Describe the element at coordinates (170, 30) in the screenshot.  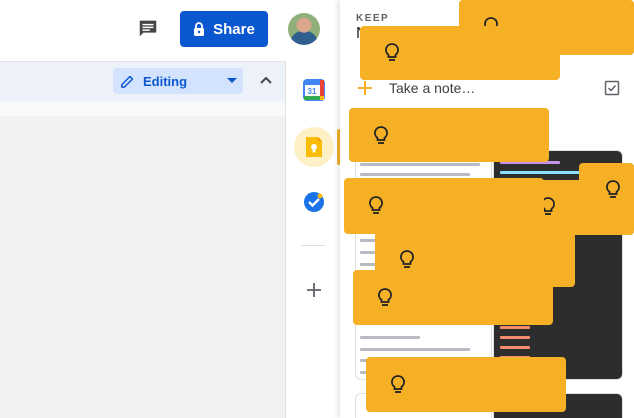
I see `doc-header: Share` at that location.